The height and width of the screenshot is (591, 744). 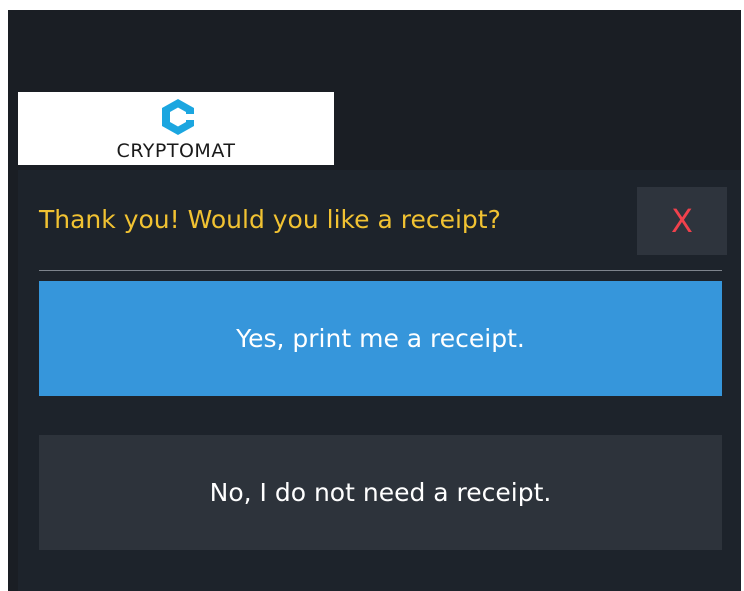 I want to click on cryptomat-logo-icon, so click(x=178, y=117).